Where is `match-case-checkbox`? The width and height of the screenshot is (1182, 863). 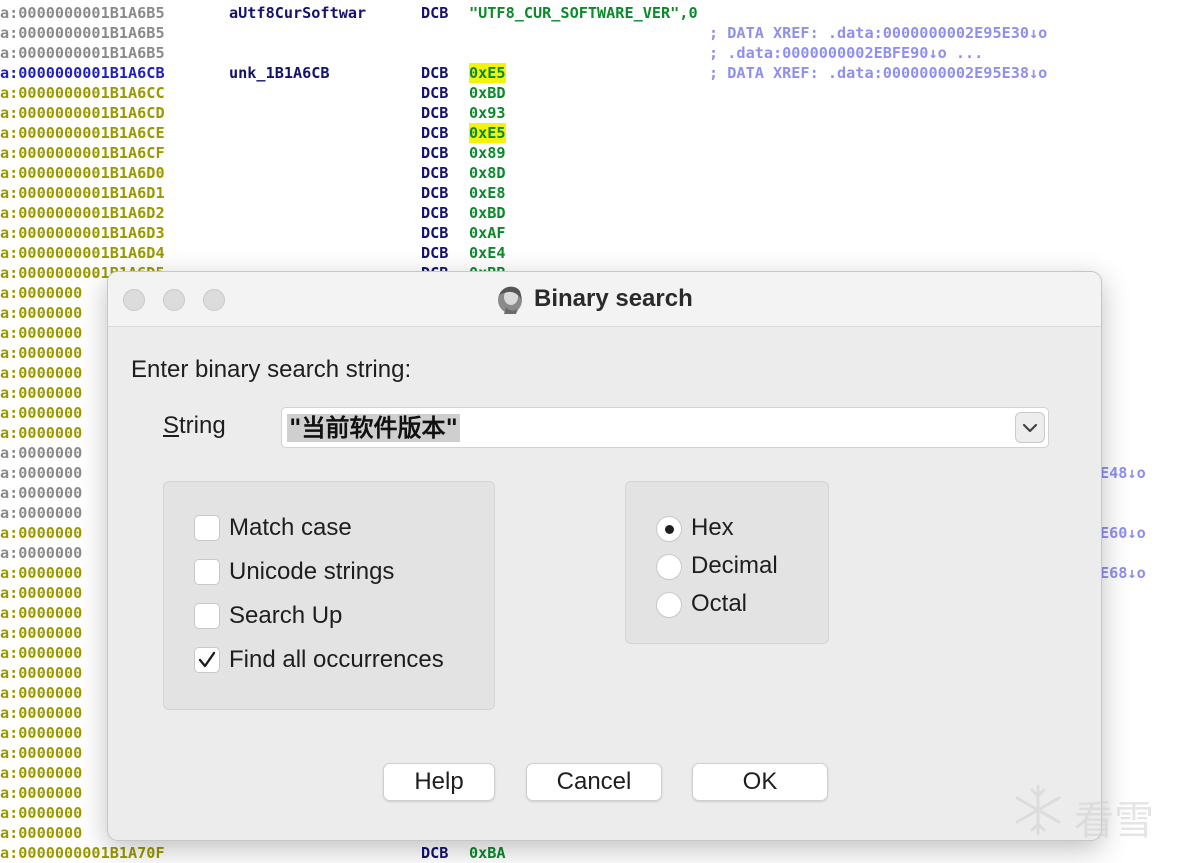 match-case-checkbox is located at coordinates (207, 528).